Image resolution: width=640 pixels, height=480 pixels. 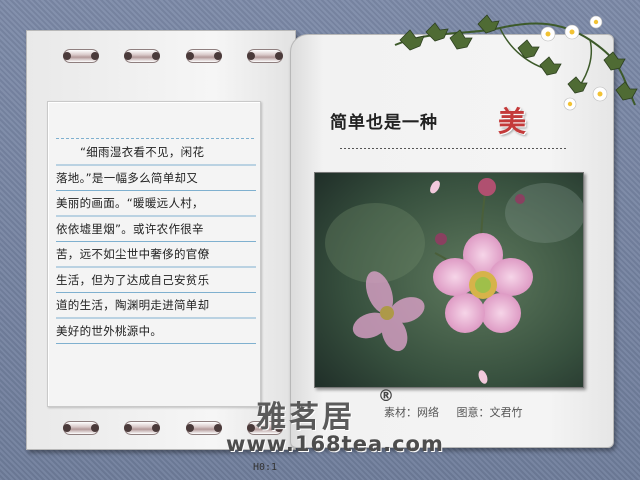 What do you see at coordinates (142, 152) in the screenshot?
I see `poem-line: “细雨湿衣看不见，闲花` at bounding box center [142, 152].